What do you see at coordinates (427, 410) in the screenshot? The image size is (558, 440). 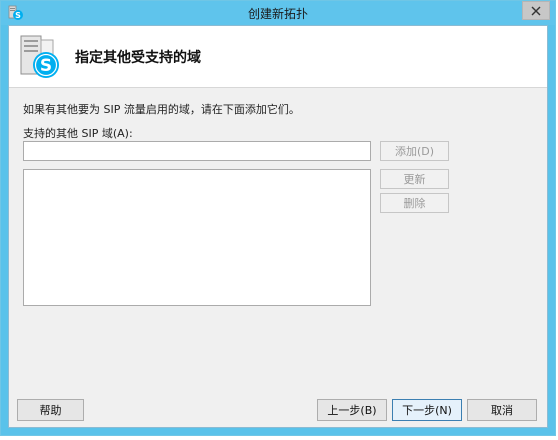 I see `next-button: 下一步(N)` at bounding box center [427, 410].